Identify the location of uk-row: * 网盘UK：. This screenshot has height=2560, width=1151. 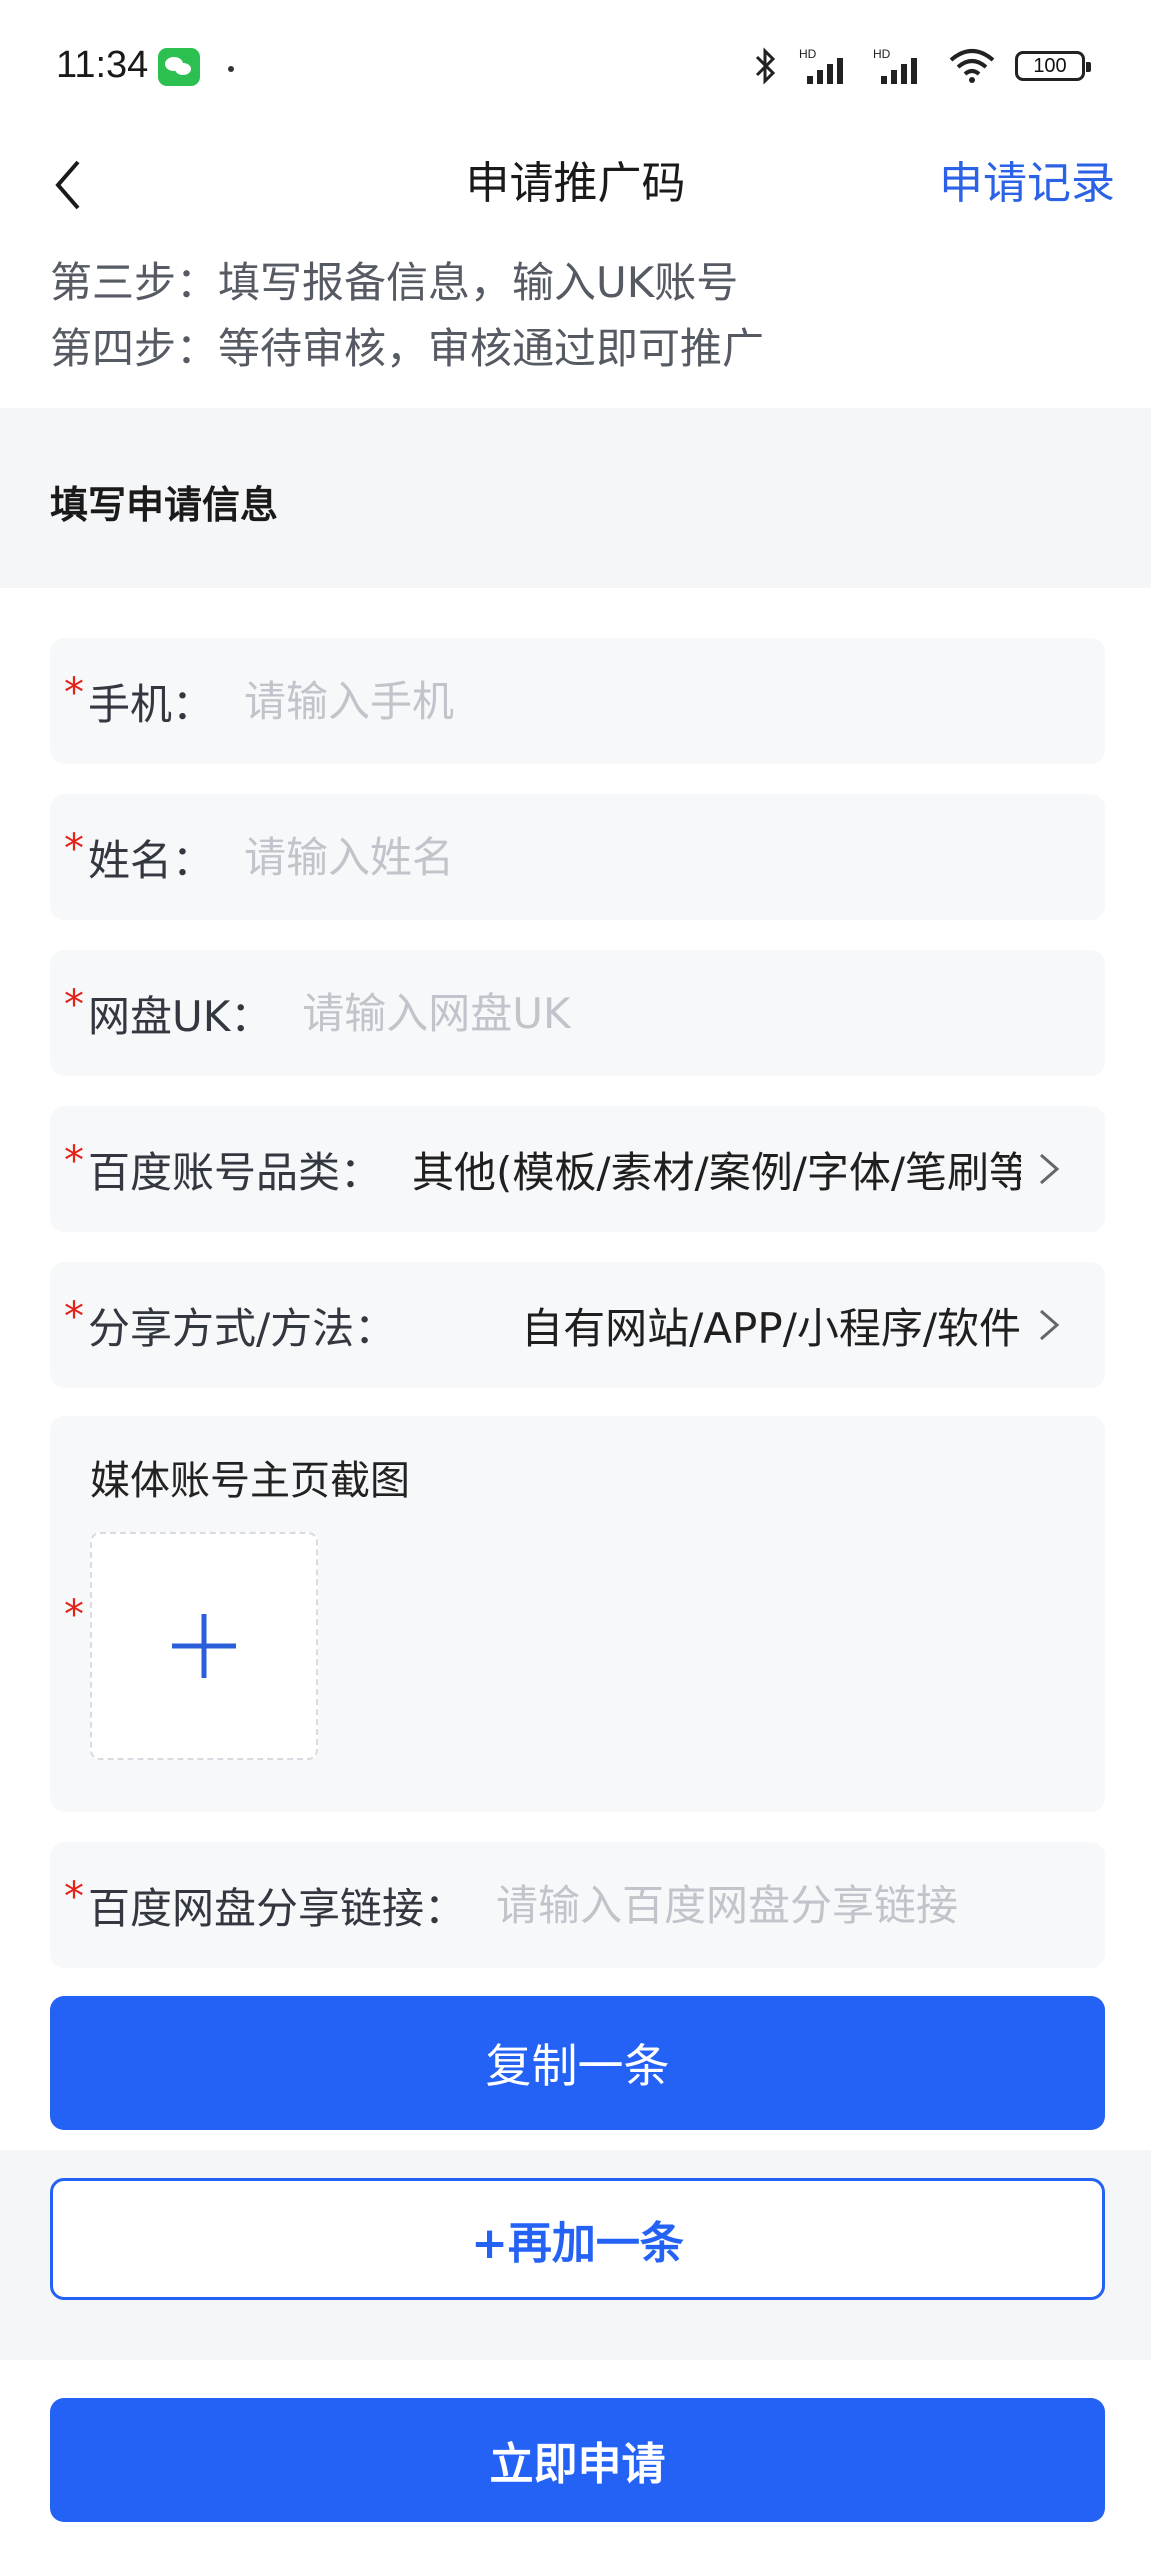
(577, 1013).